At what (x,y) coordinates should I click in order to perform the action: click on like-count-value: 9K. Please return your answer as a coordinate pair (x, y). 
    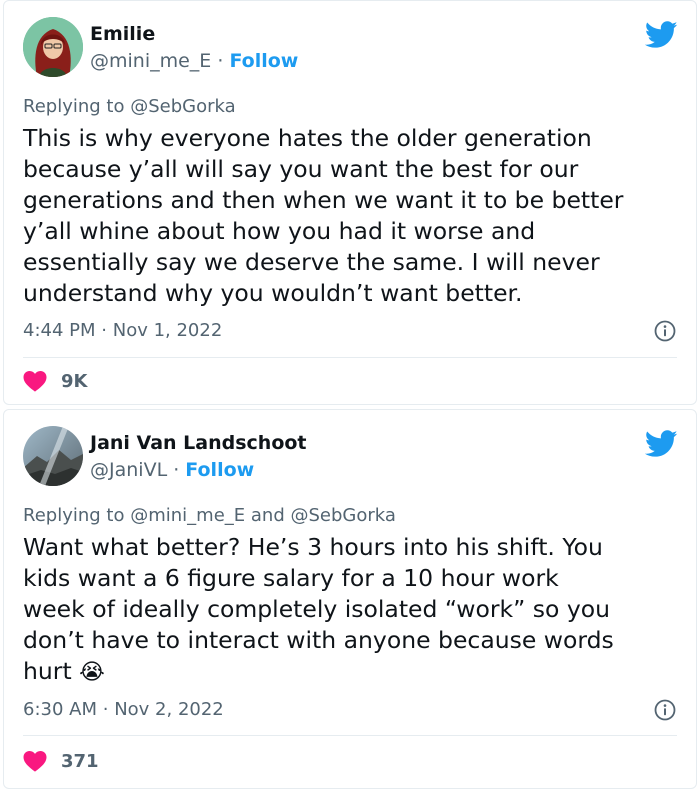
    Looking at the image, I should click on (74, 381).